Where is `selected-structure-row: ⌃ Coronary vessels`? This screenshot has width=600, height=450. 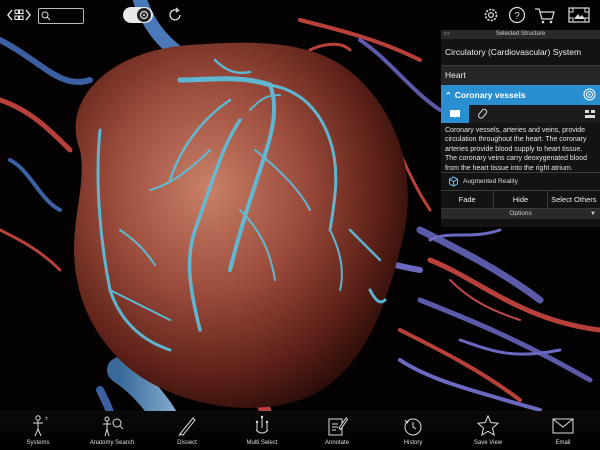
selected-structure-row: ⌃ Coronary vessels is located at coordinates (520, 95).